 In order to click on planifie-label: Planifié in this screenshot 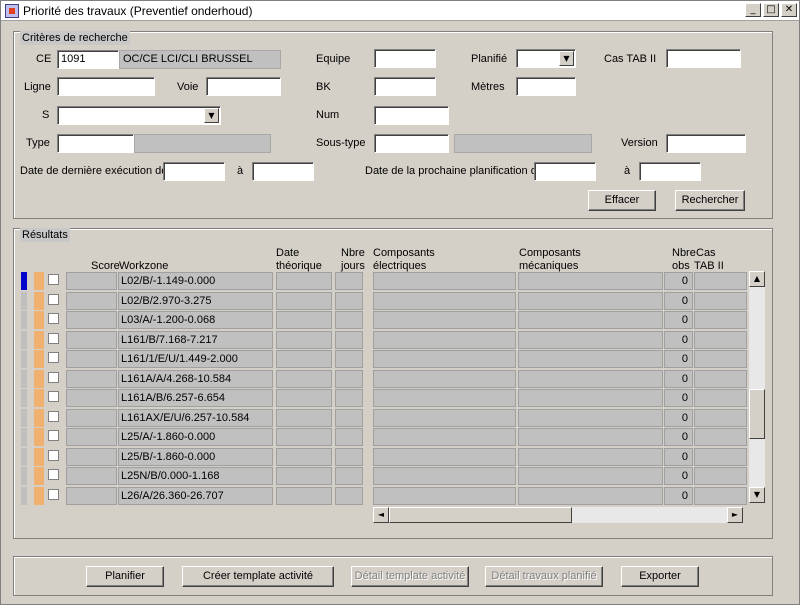, I will do `click(489, 59)`.